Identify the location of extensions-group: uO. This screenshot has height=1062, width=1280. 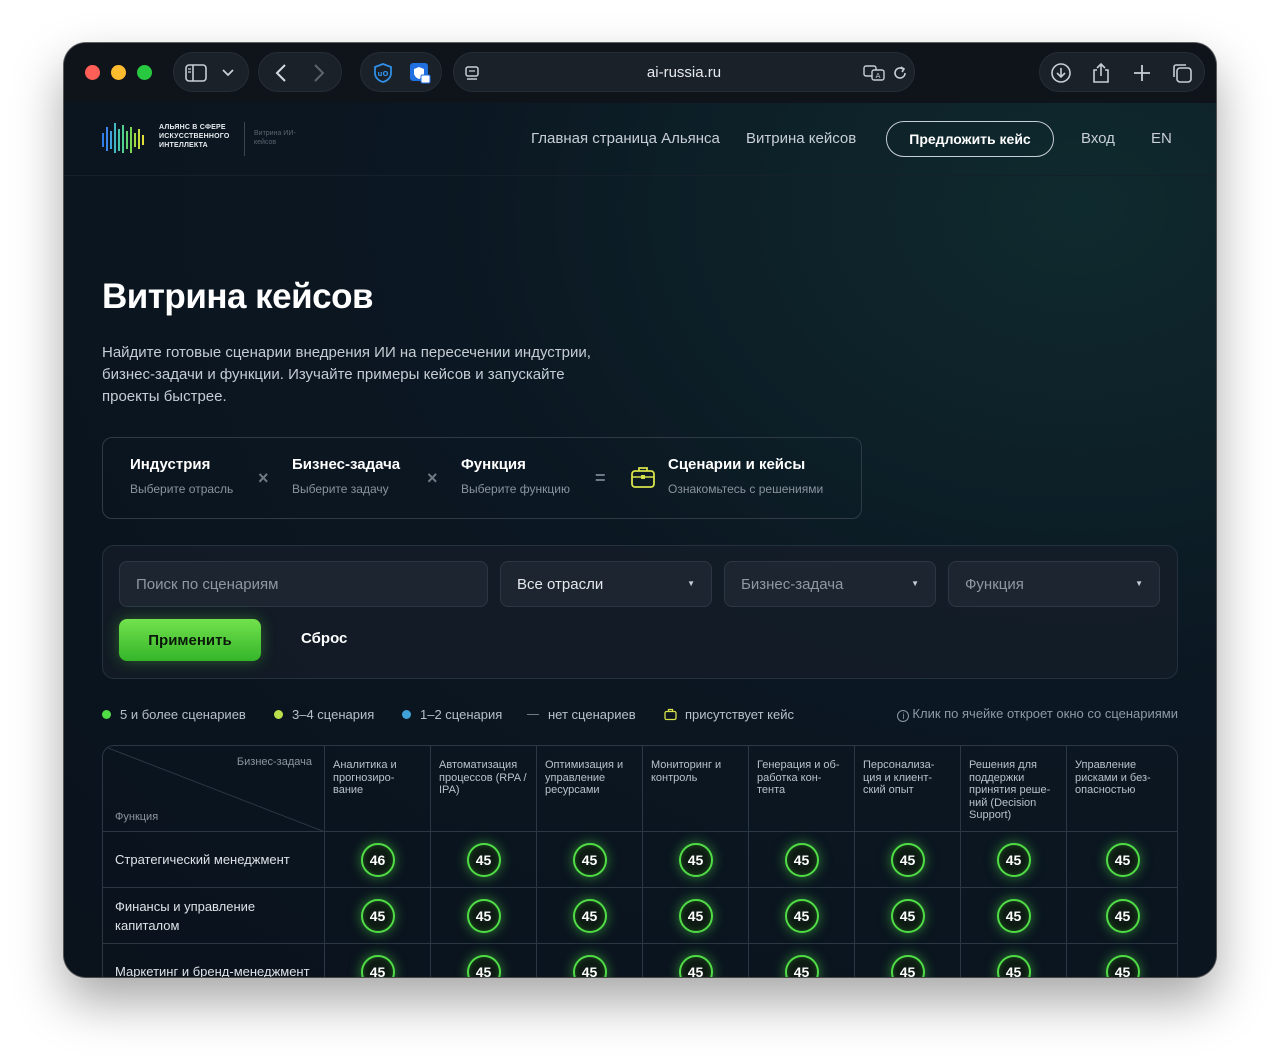
(401, 72).